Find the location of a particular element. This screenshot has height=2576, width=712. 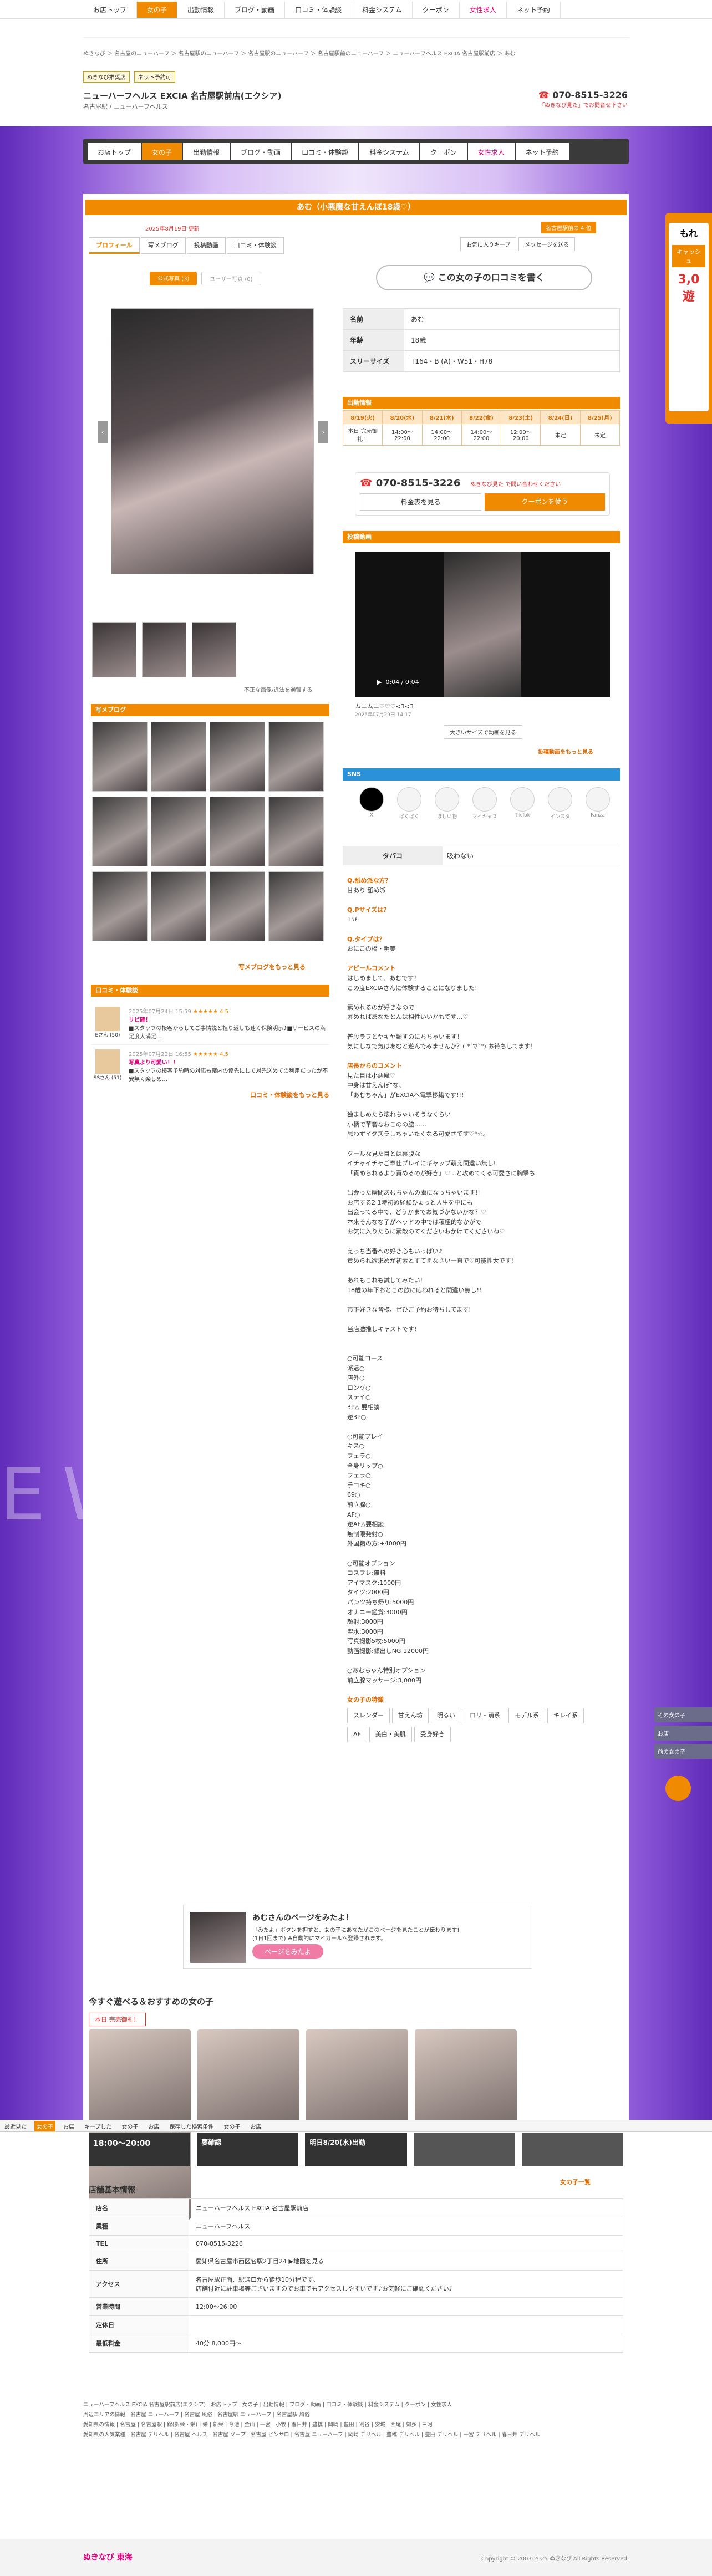

message-button: メッセージを送る is located at coordinates (547, 244).